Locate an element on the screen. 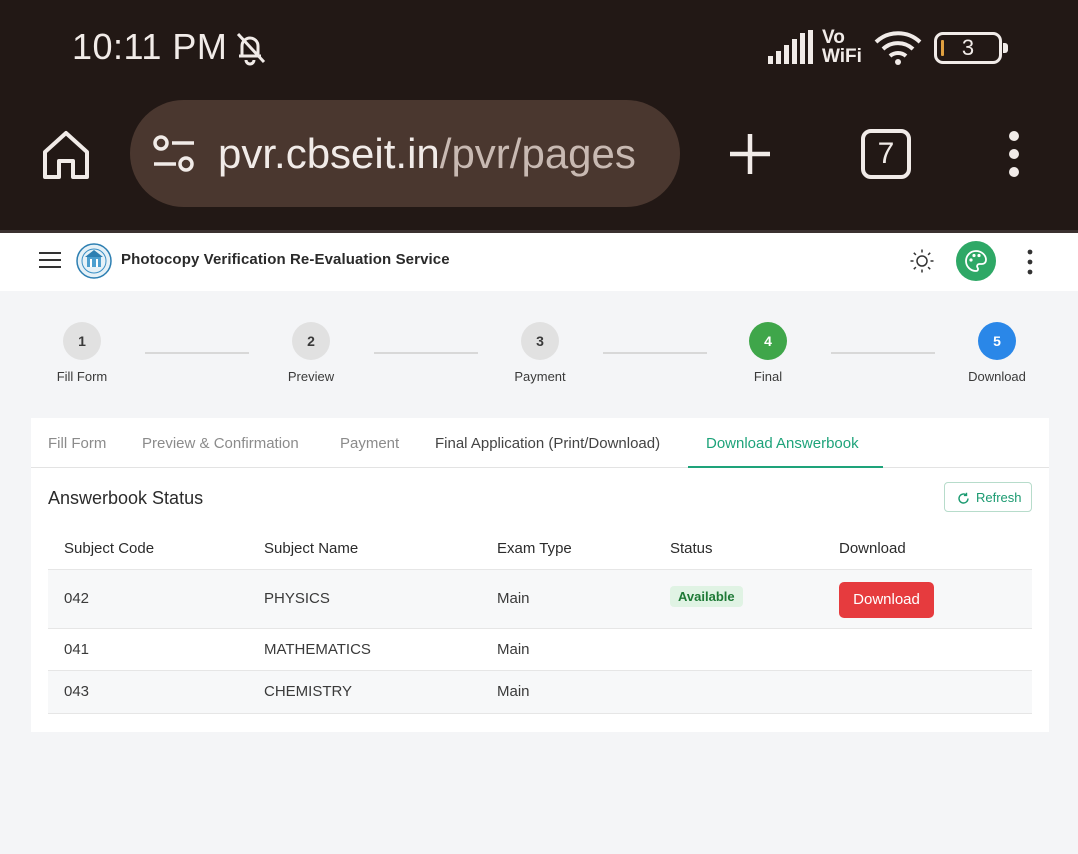  cbse-logo is located at coordinates (94, 261).